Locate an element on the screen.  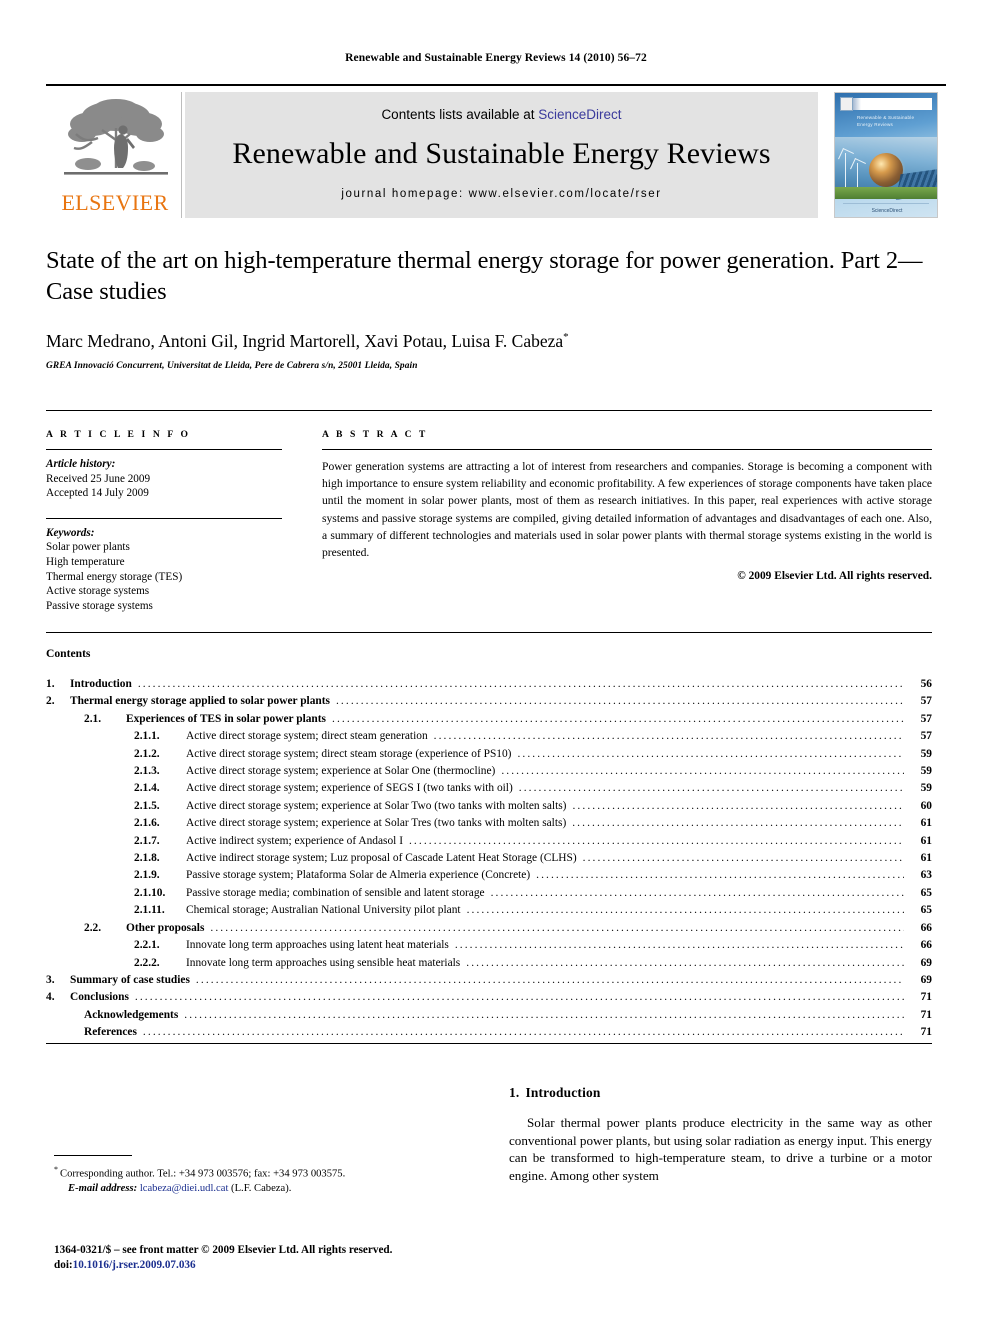
elsevier-wordmark: ELSEVIER is located at coordinates (115, 202).